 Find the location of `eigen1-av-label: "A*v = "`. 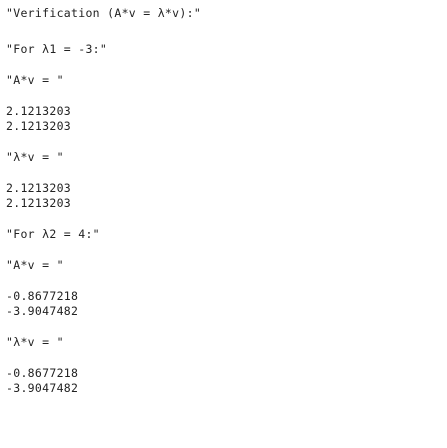

eigen1-av-label: "A*v = " is located at coordinates (35, 80).